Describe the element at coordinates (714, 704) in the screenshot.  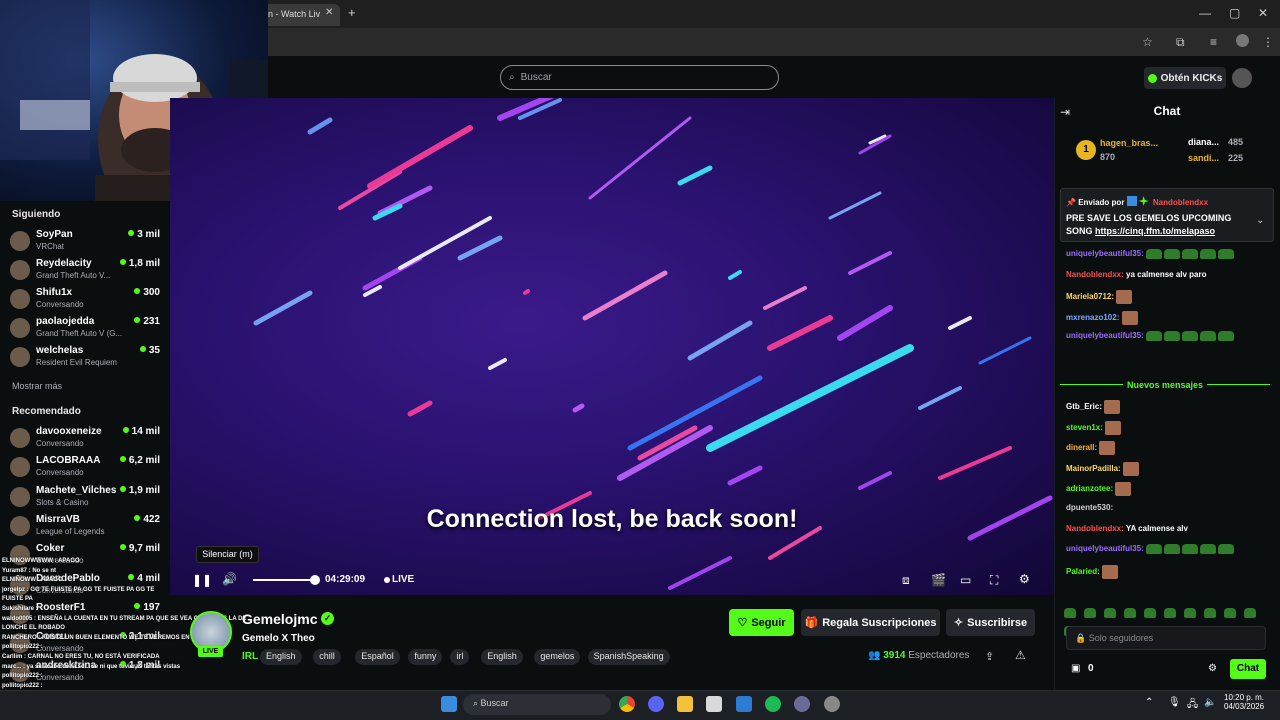
I see `store-icon` at that location.